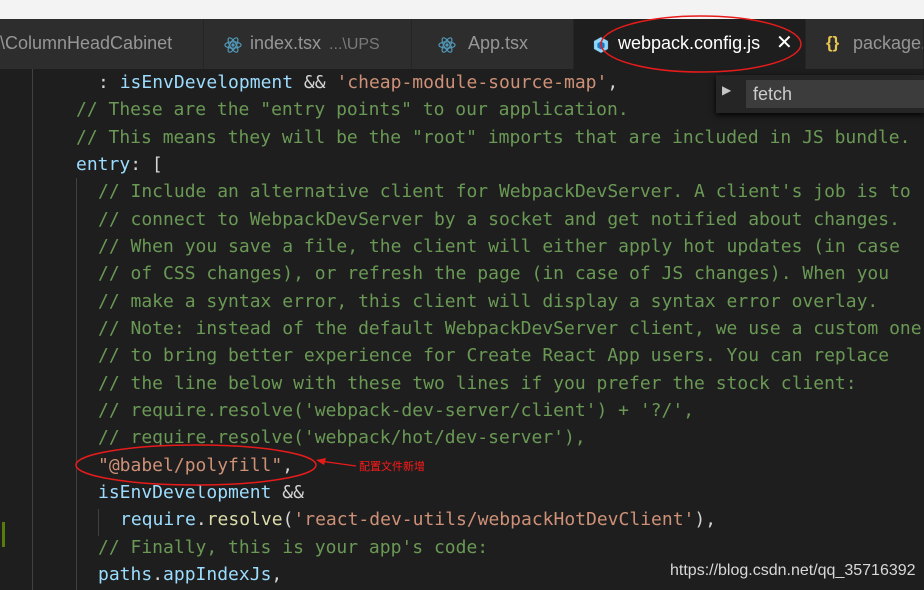 The image size is (924, 590). I want to click on annotation-arrow-line, so click(338, 463).